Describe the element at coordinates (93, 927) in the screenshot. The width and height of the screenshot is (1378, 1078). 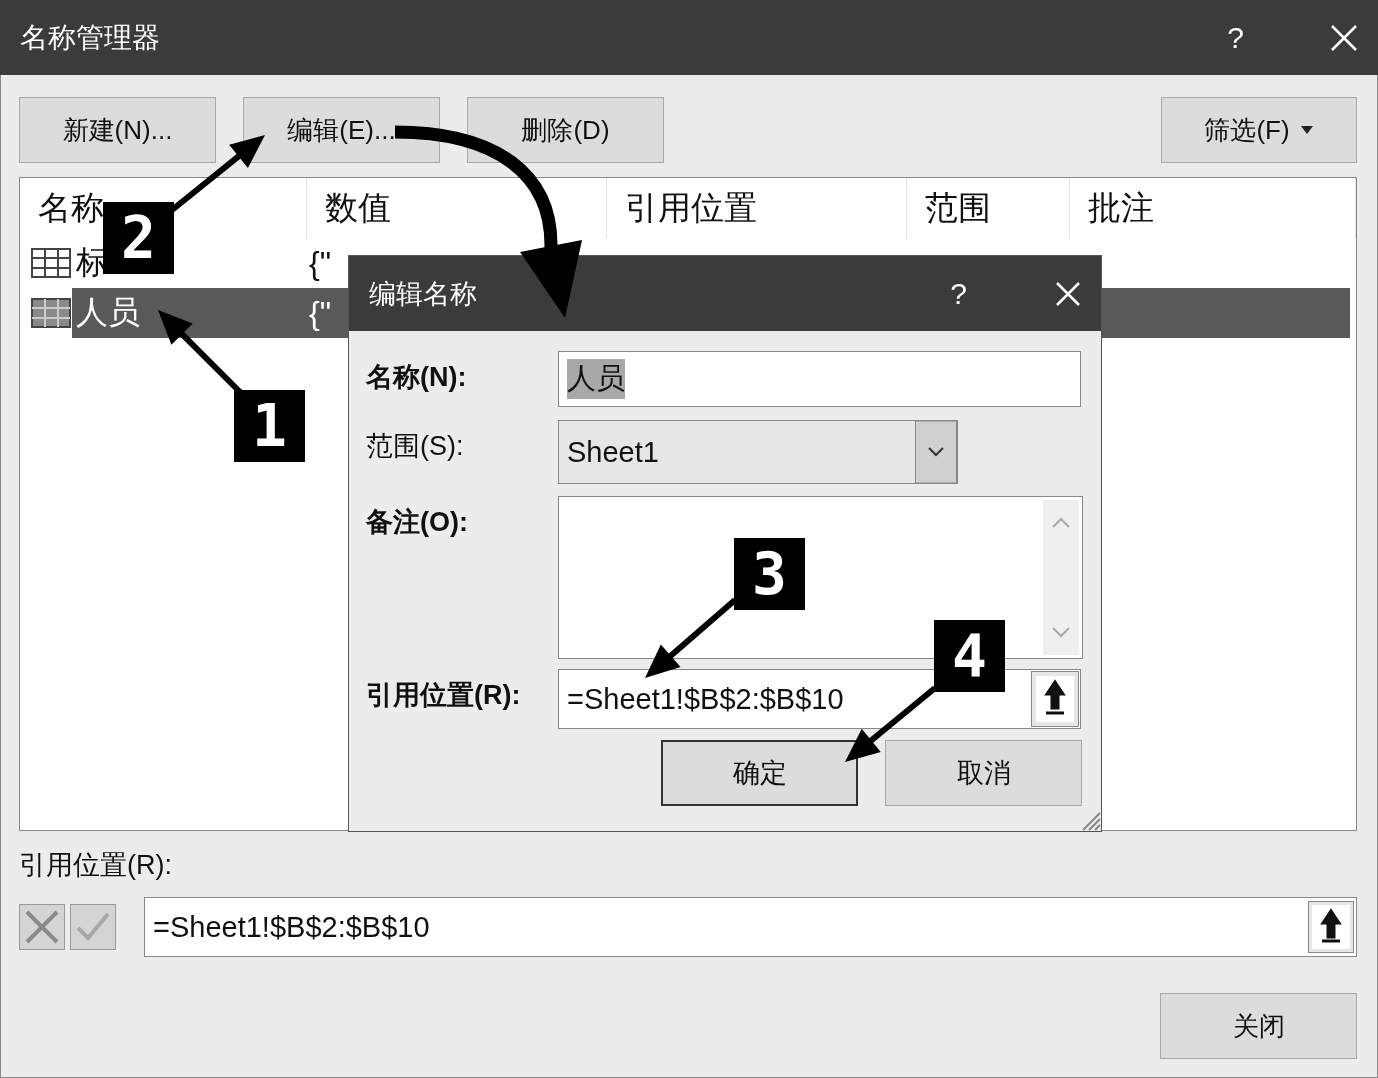
I see `check-icon` at that location.